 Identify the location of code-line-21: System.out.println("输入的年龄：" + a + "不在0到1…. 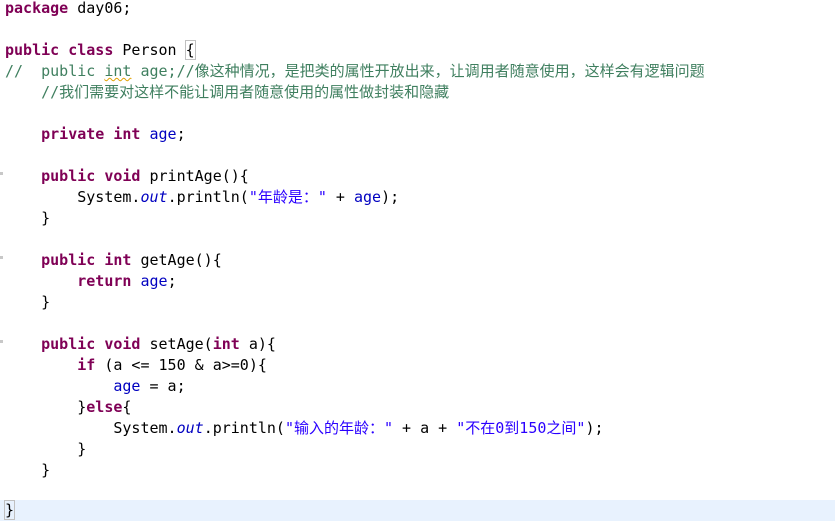
(417, 428).